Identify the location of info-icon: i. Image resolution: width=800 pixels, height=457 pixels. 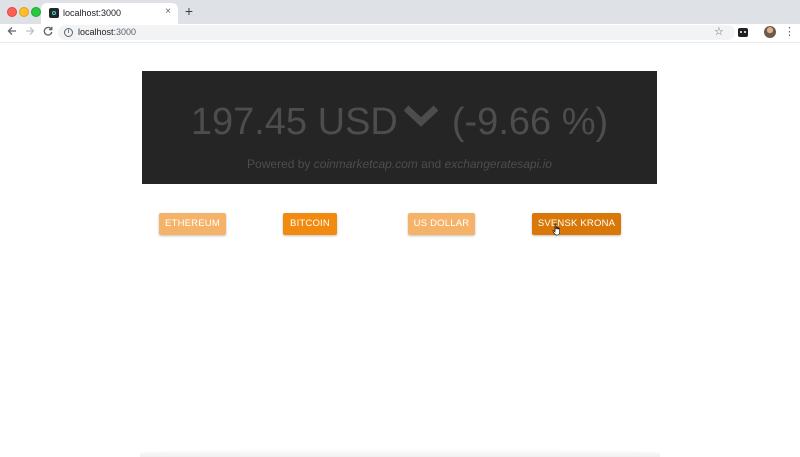
(68, 32).